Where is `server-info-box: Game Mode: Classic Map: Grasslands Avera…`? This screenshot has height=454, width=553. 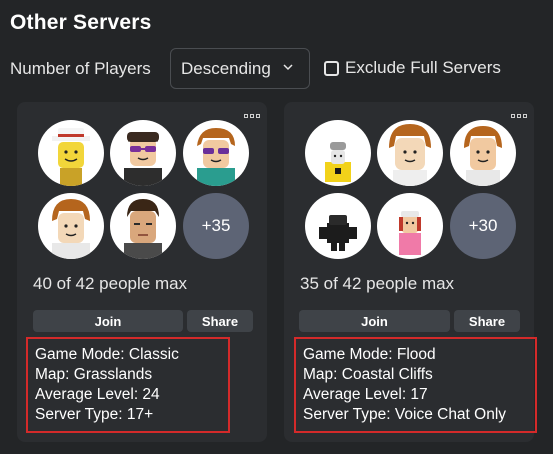 server-info-box: Game Mode: Classic Map: Grasslands Avera… is located at coordinates (128, 385).